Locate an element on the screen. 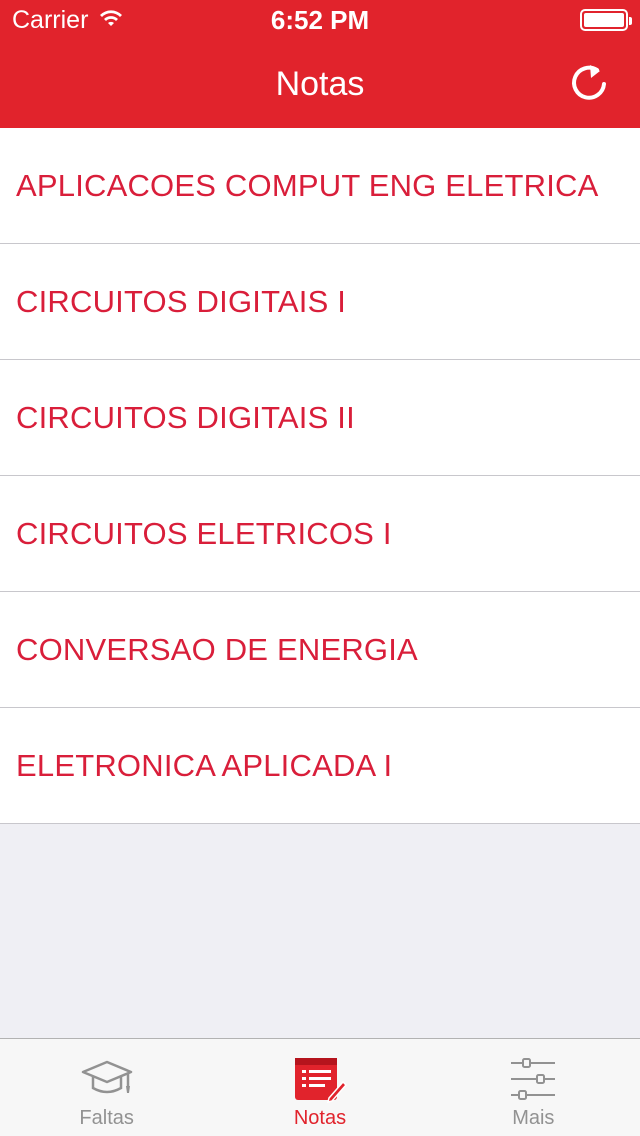 This screenshot has height=1136, width=640. subject-label: CIRCUITOS DIGITAIS I is located at coordinates (181, 301).